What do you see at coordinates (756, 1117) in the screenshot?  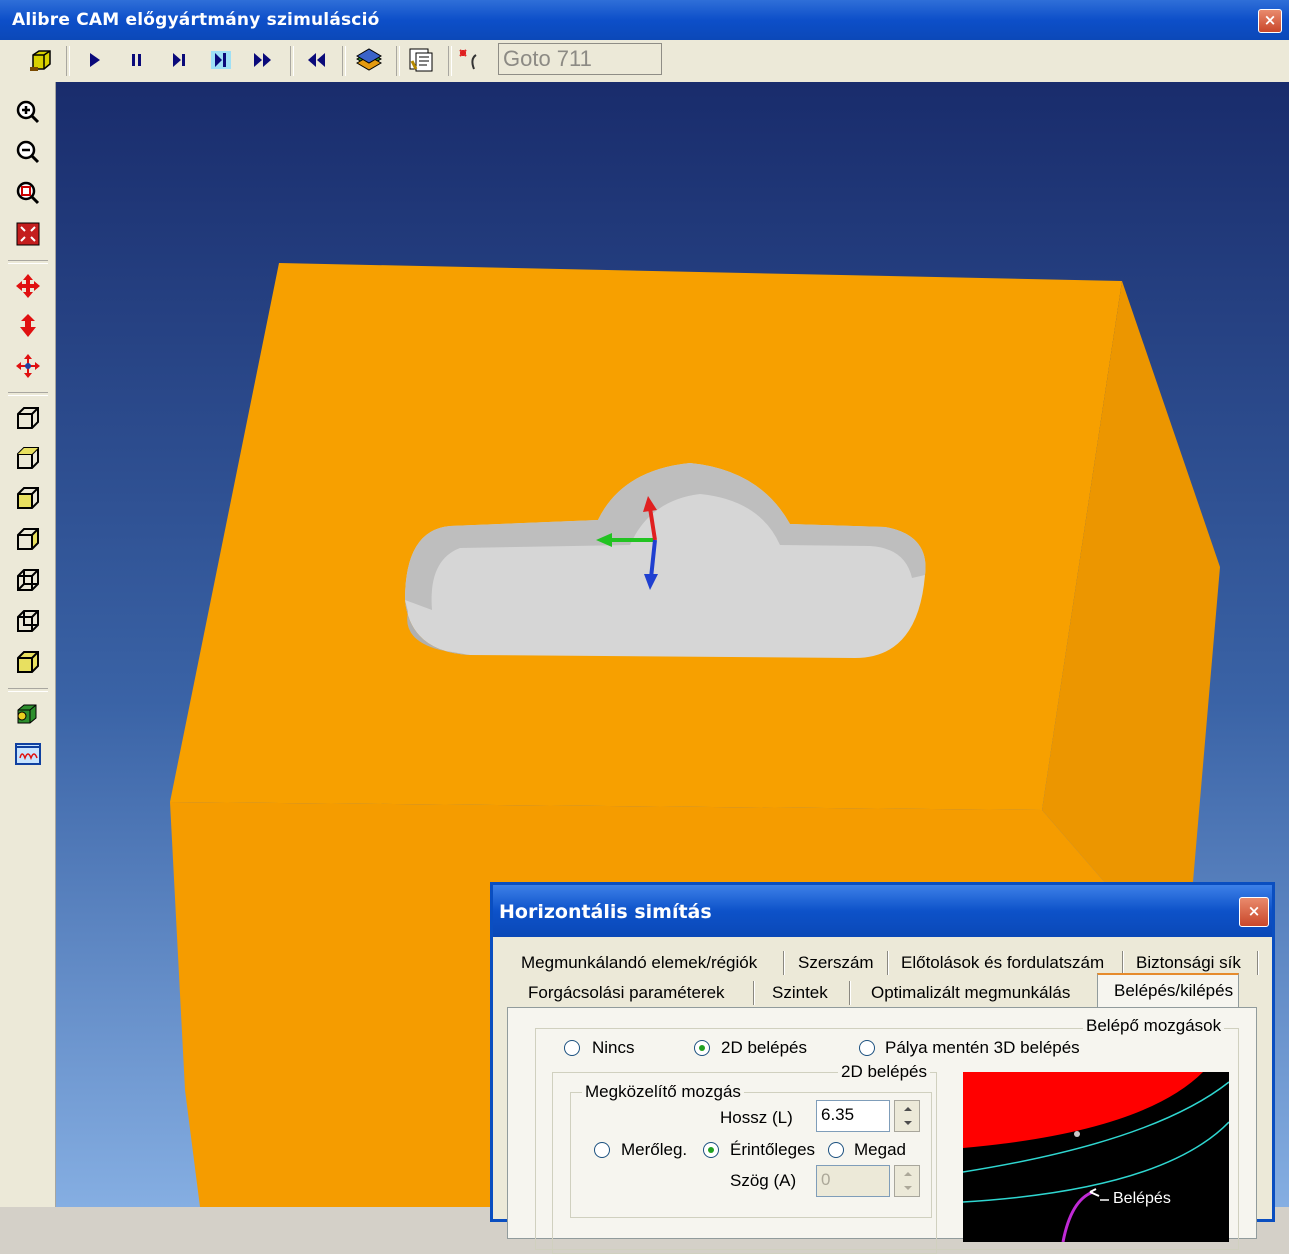 I see `length-label: Hossz (L)` at bounding box center [756, 1117].